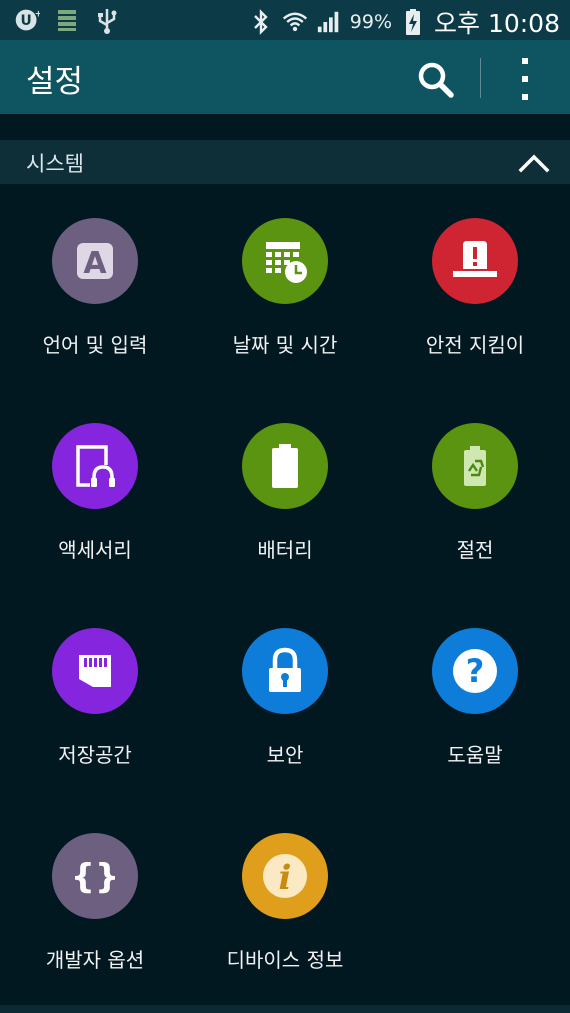  Describe the element at coordinates (475, 755) in the screenshot. I see `settings-item-label: 도움말` at that location.